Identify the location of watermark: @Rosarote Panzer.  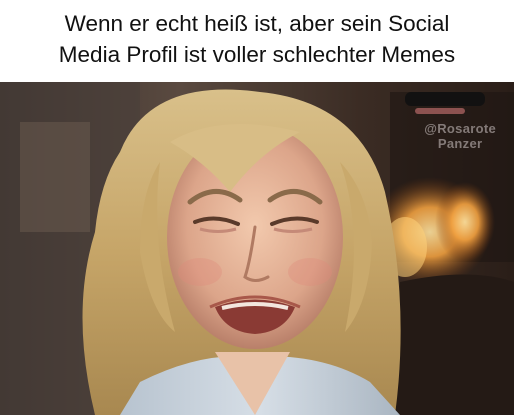
(460, 136).